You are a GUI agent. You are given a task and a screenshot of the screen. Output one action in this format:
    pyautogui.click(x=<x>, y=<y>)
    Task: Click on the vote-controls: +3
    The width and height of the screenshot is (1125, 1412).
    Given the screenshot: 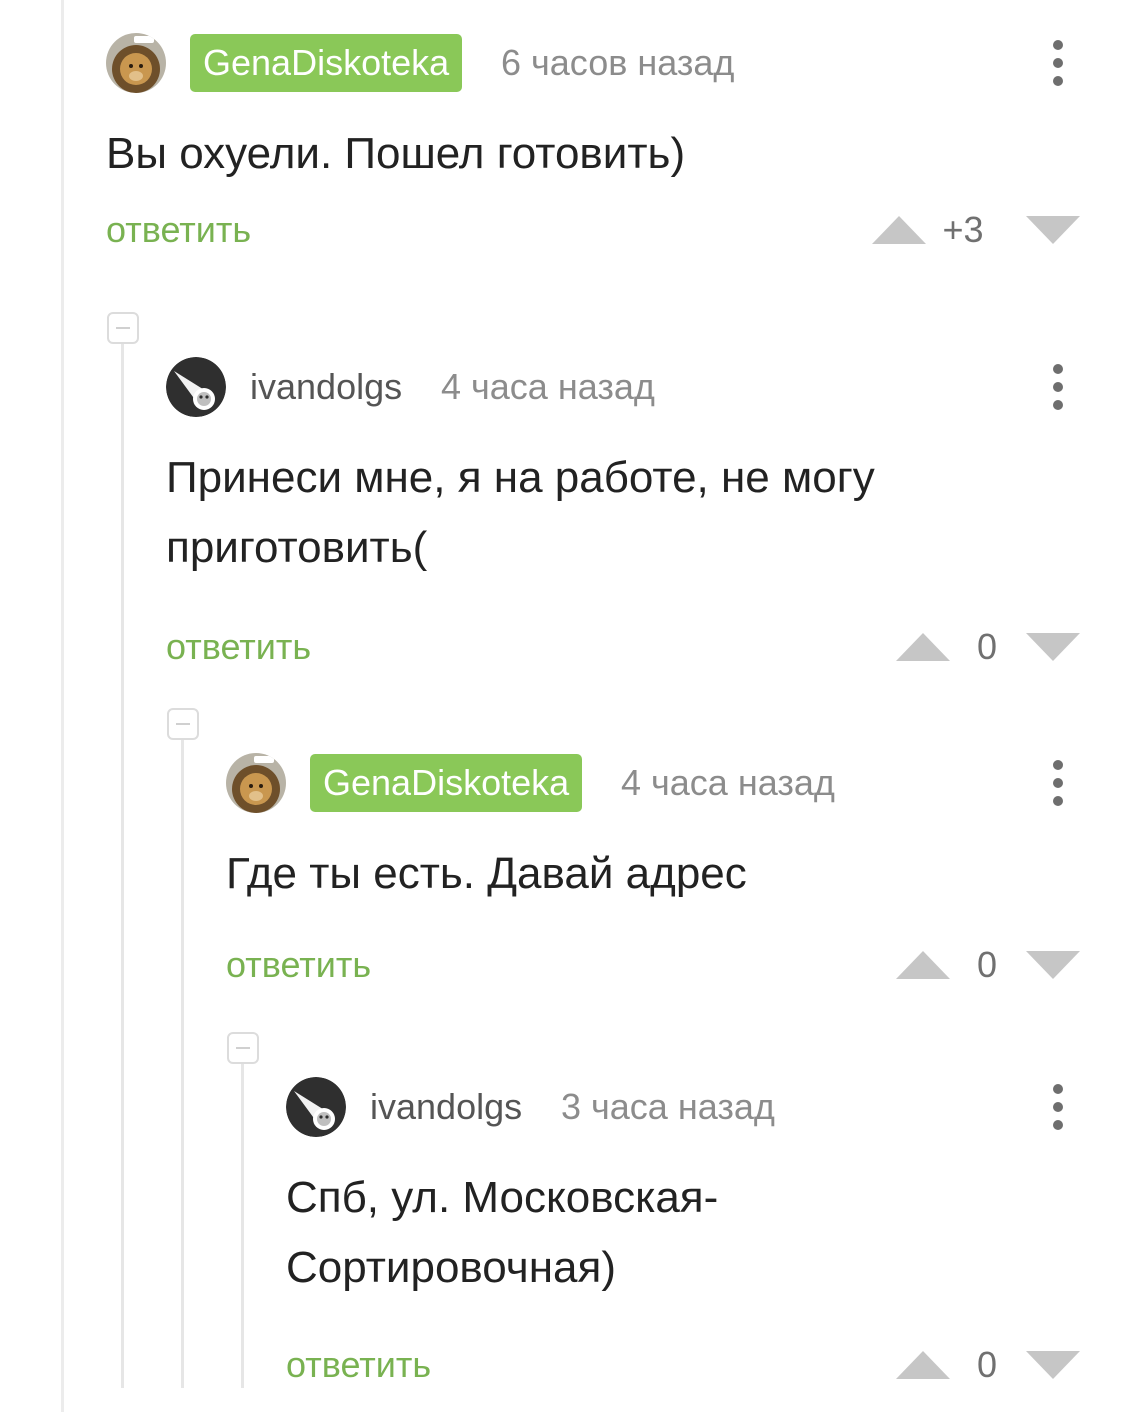 What is the action you would take?
    pyautogui.click(x=975, y=230)
    